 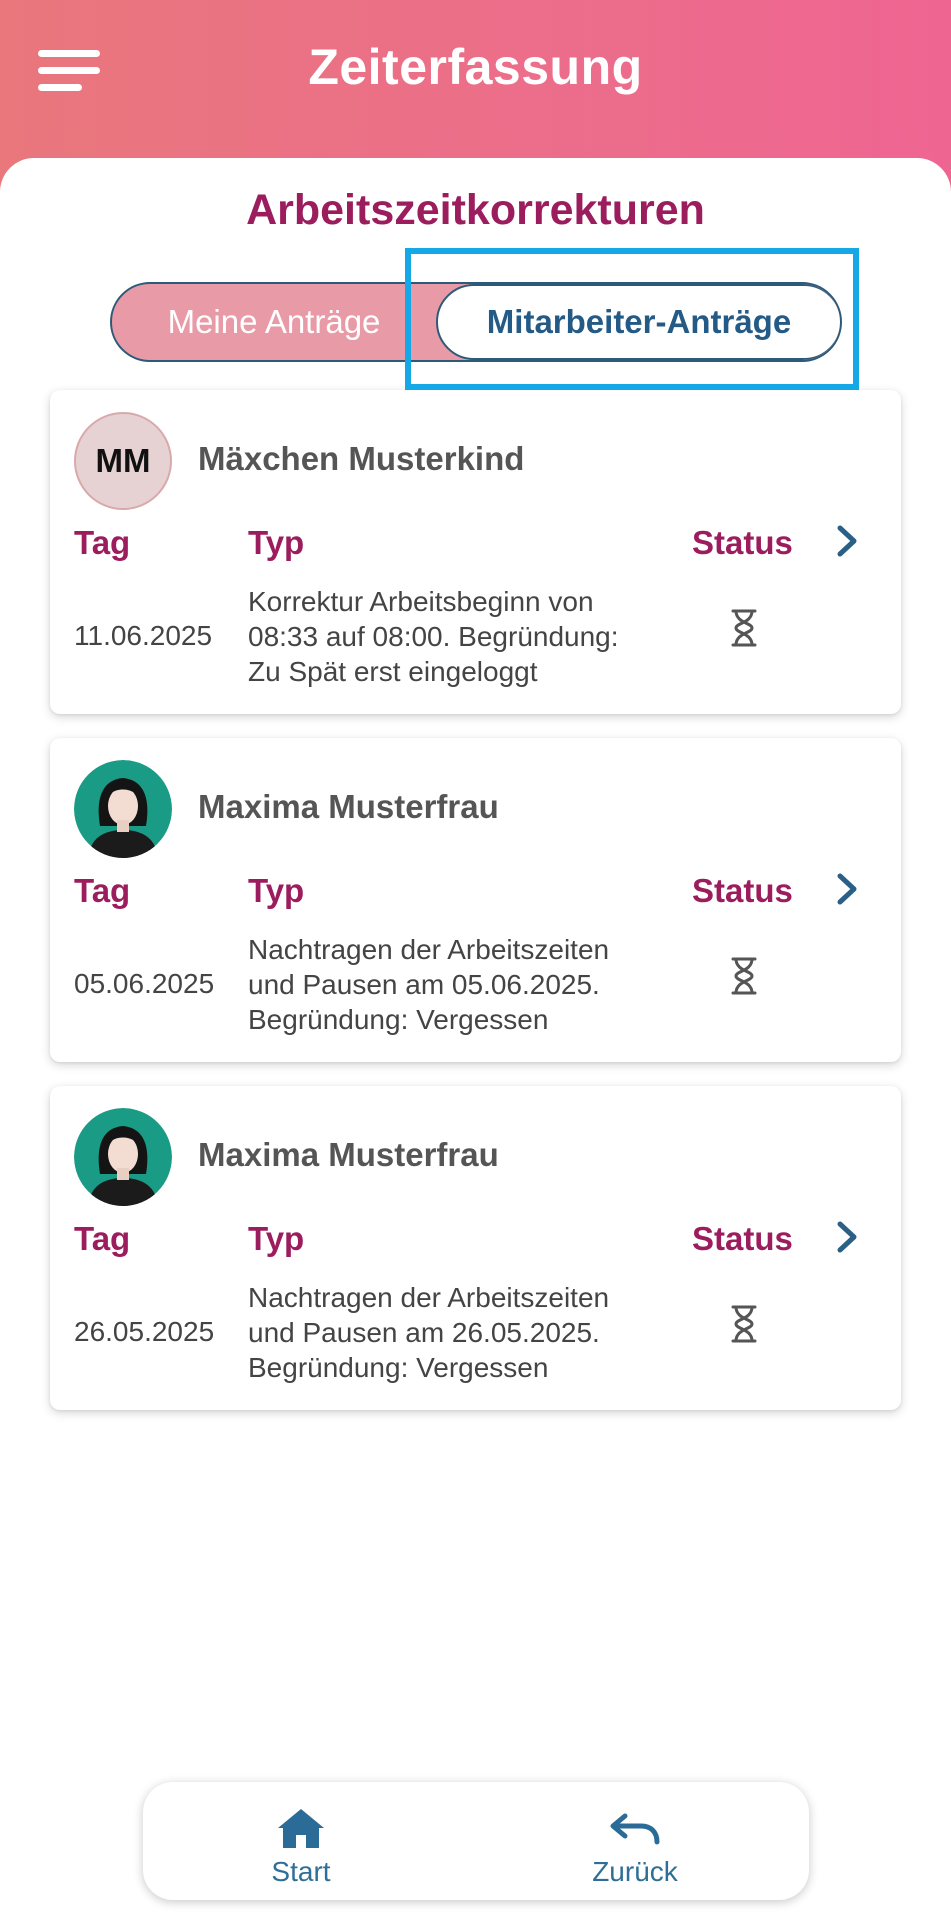 What do you see at coordinates (301, 1828) in the screenshot?
I see `home-icon` at bounding box center [301, 1828].